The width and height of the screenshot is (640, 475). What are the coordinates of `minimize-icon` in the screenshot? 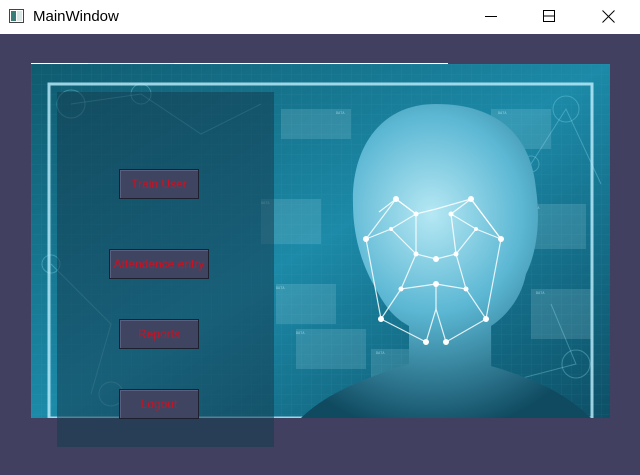 It's located at (491, 17).